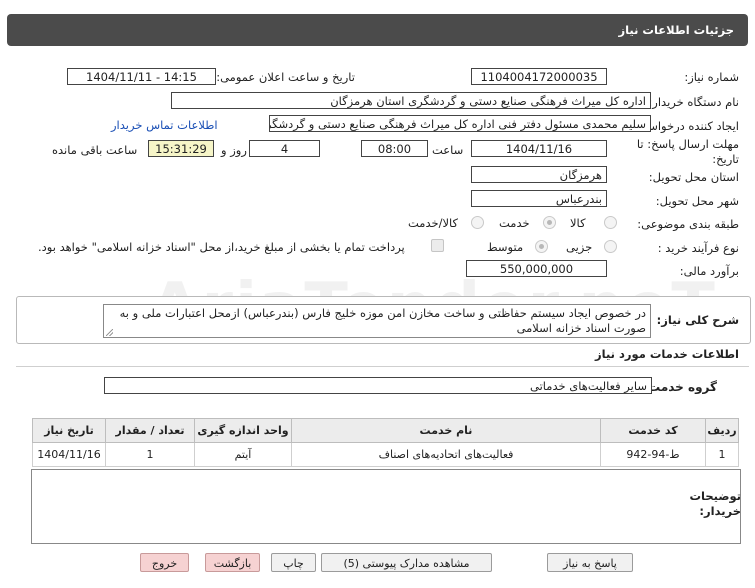  I want to click on buyer-notes-label-line2: خریدار:, so click(720, 511).